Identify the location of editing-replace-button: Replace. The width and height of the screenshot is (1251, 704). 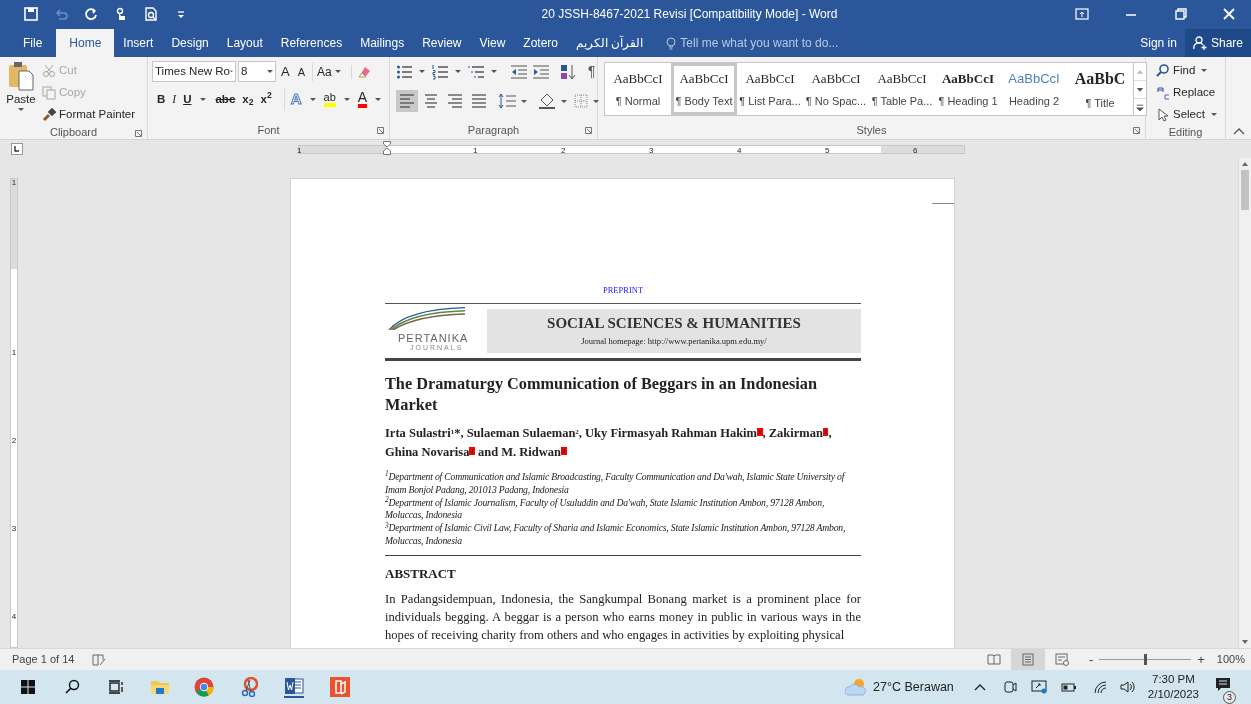
(1186, 92).